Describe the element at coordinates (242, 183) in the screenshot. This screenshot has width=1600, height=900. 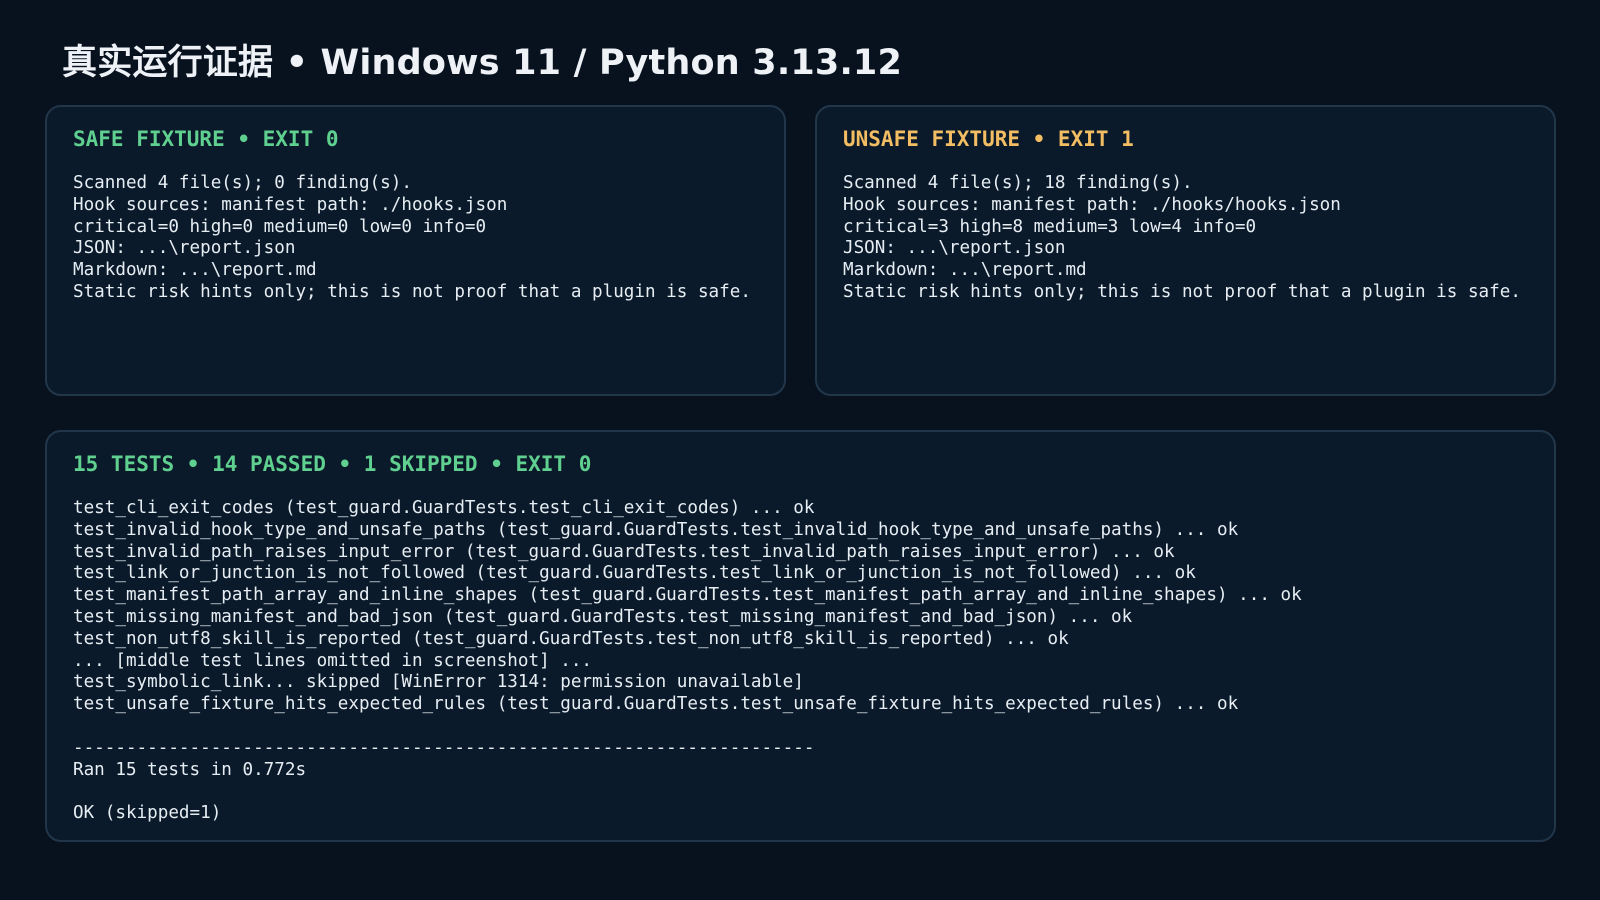
I see `output-line: Scanned 4 file(s); 0 finding(s).` at that location.